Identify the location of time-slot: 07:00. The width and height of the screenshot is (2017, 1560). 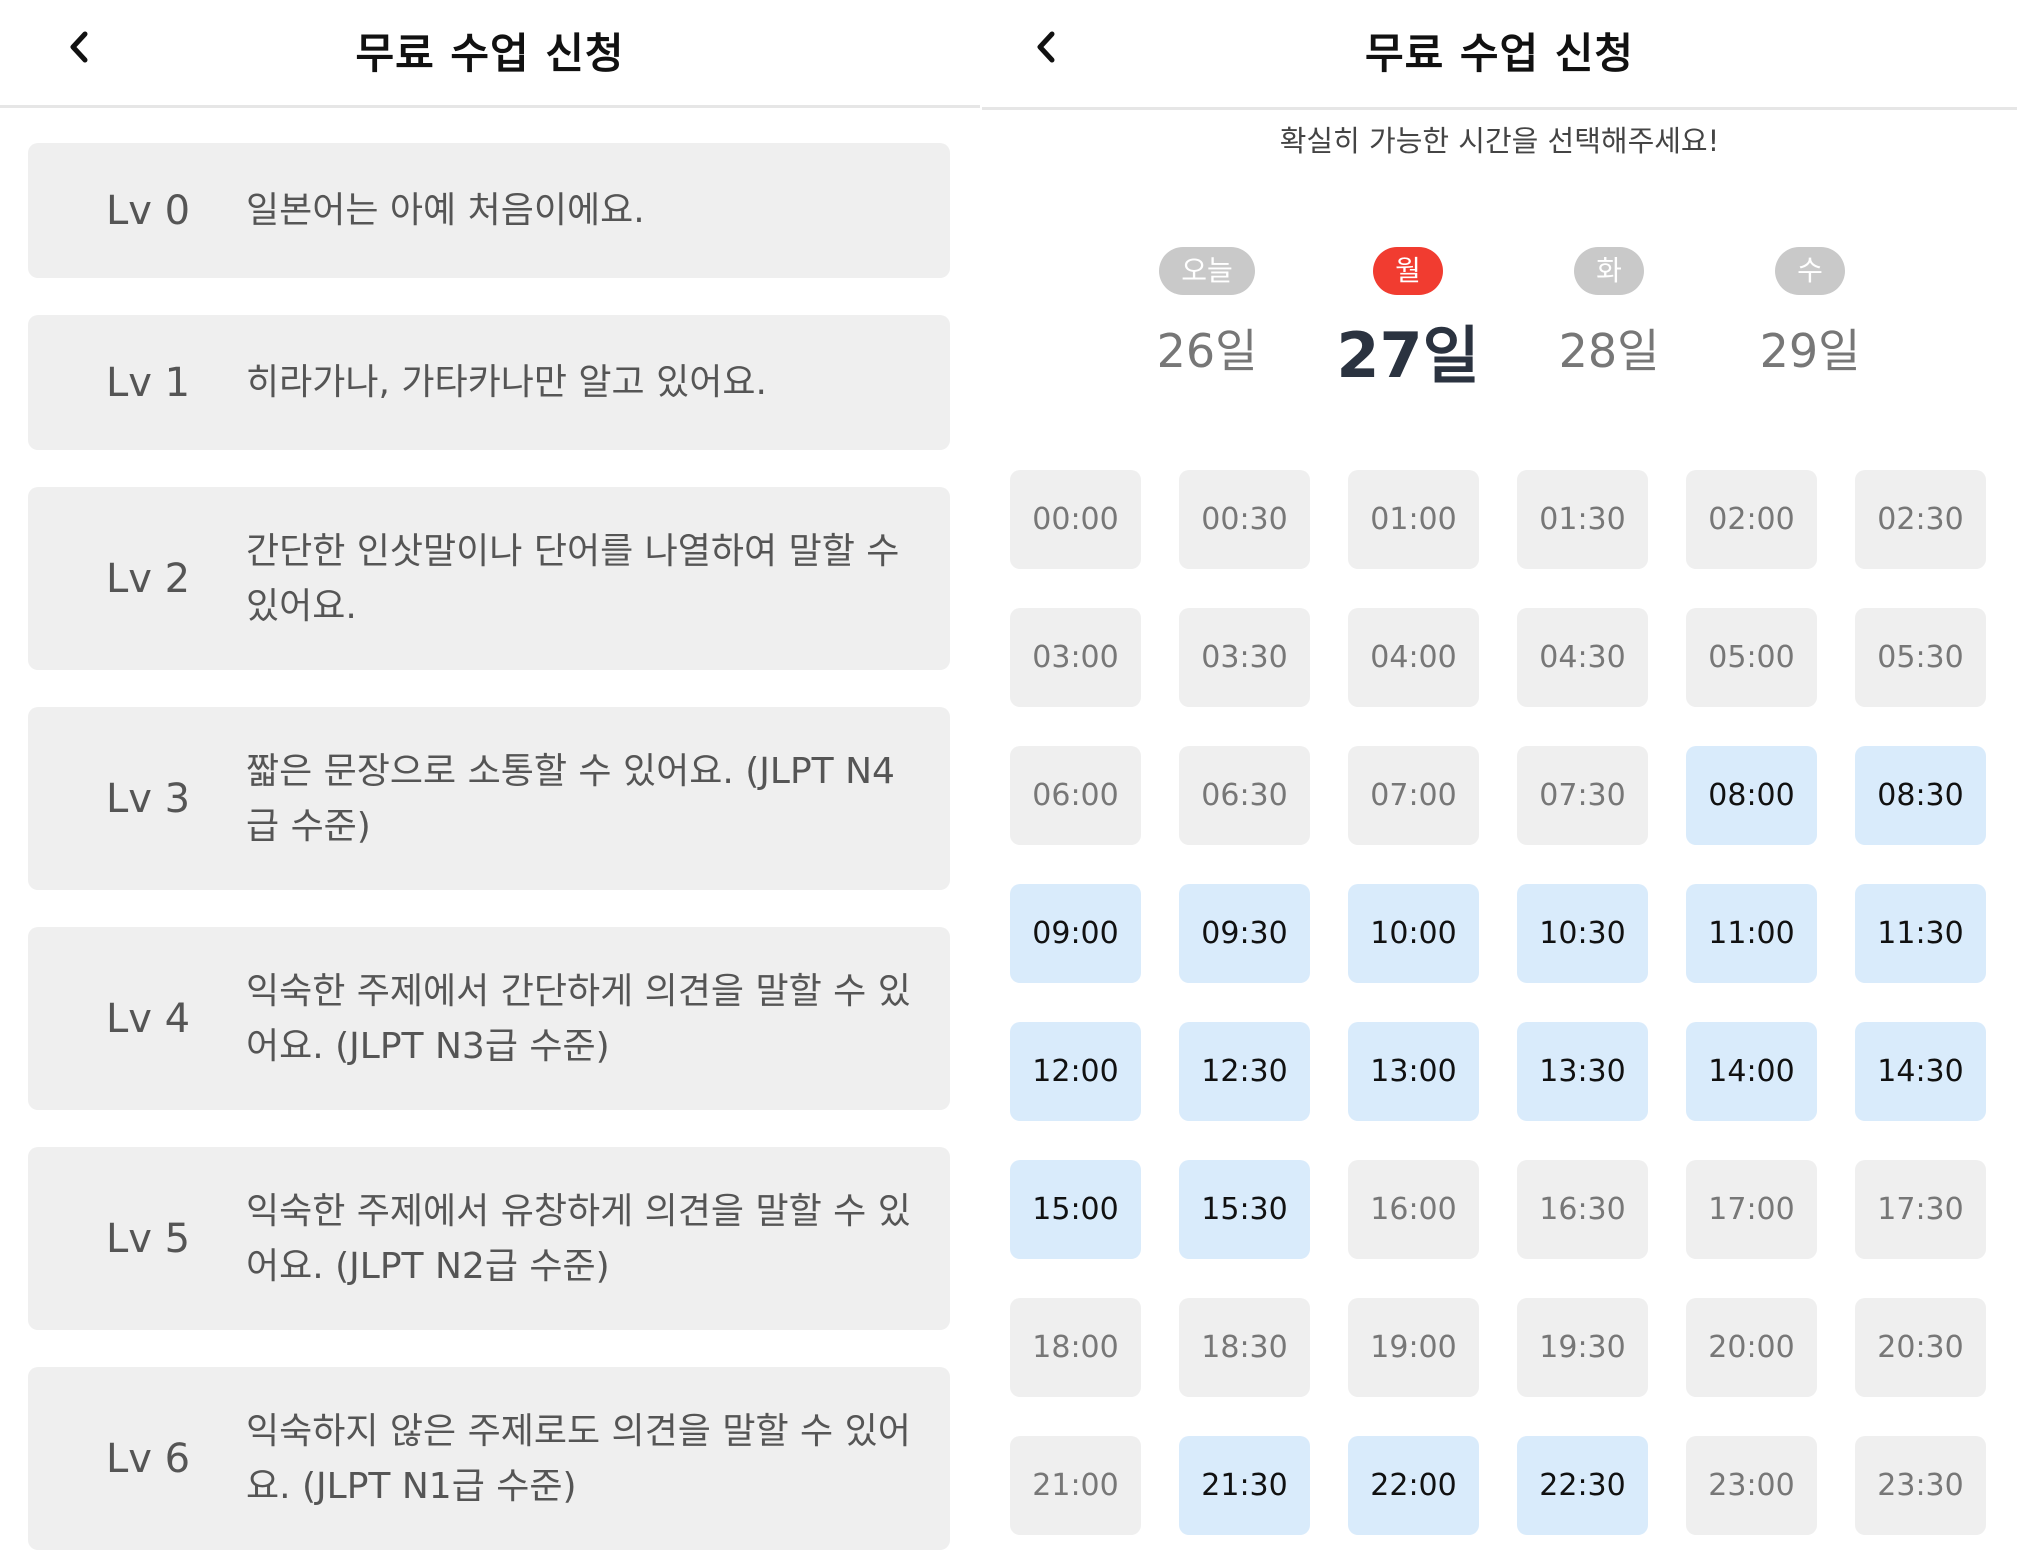
(1413, 795).